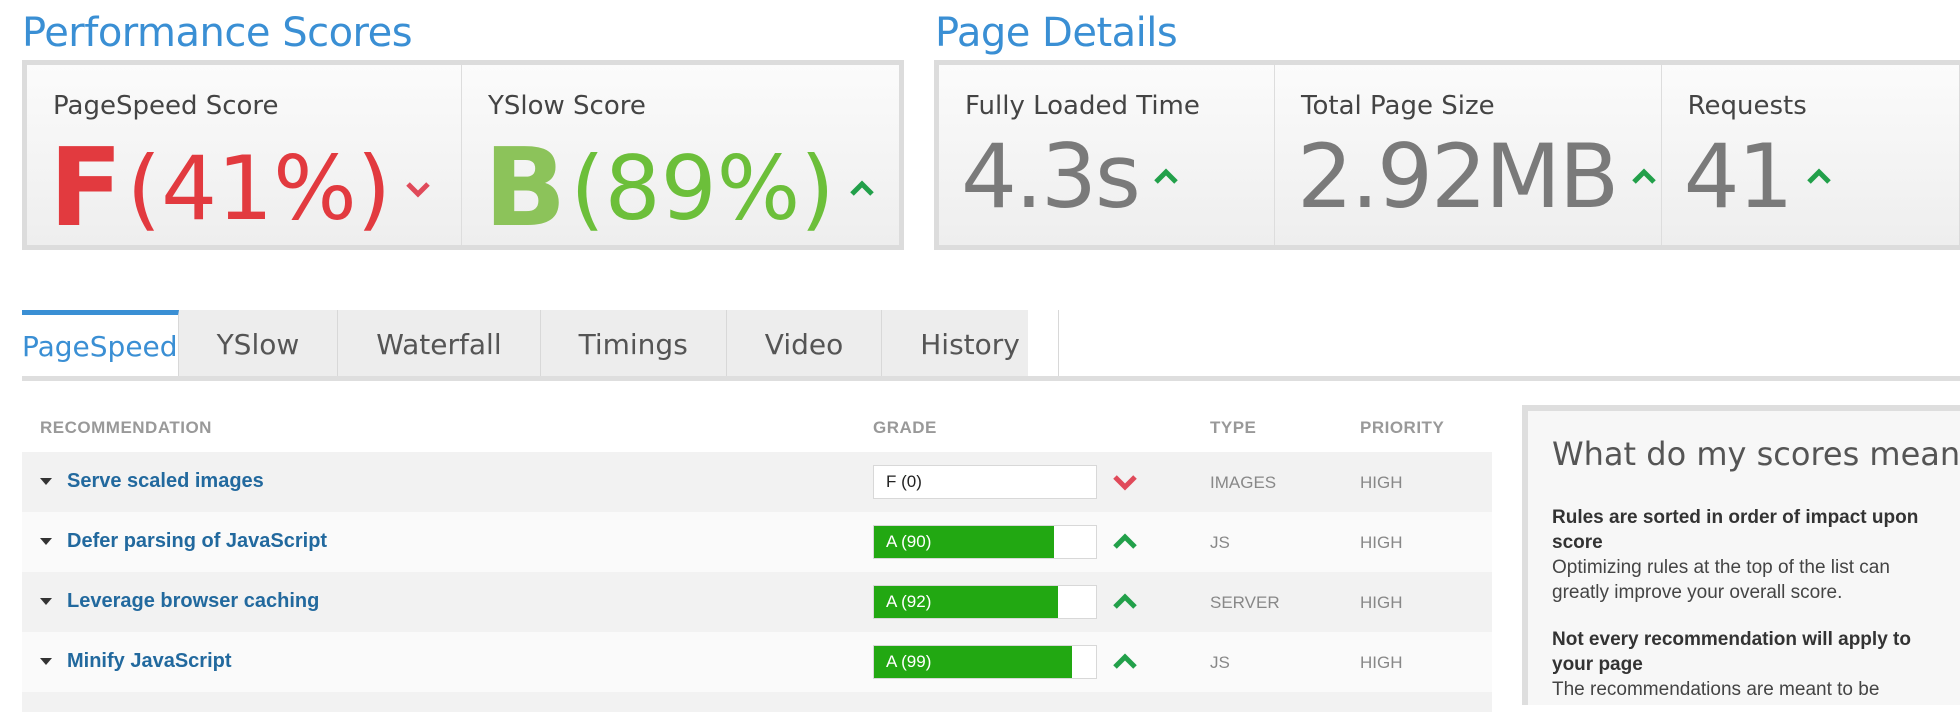  What do you see at coordinates (985, 602) in the screenshot?
I see `grade-bar: A (92)` at bounding box center [985, 602].